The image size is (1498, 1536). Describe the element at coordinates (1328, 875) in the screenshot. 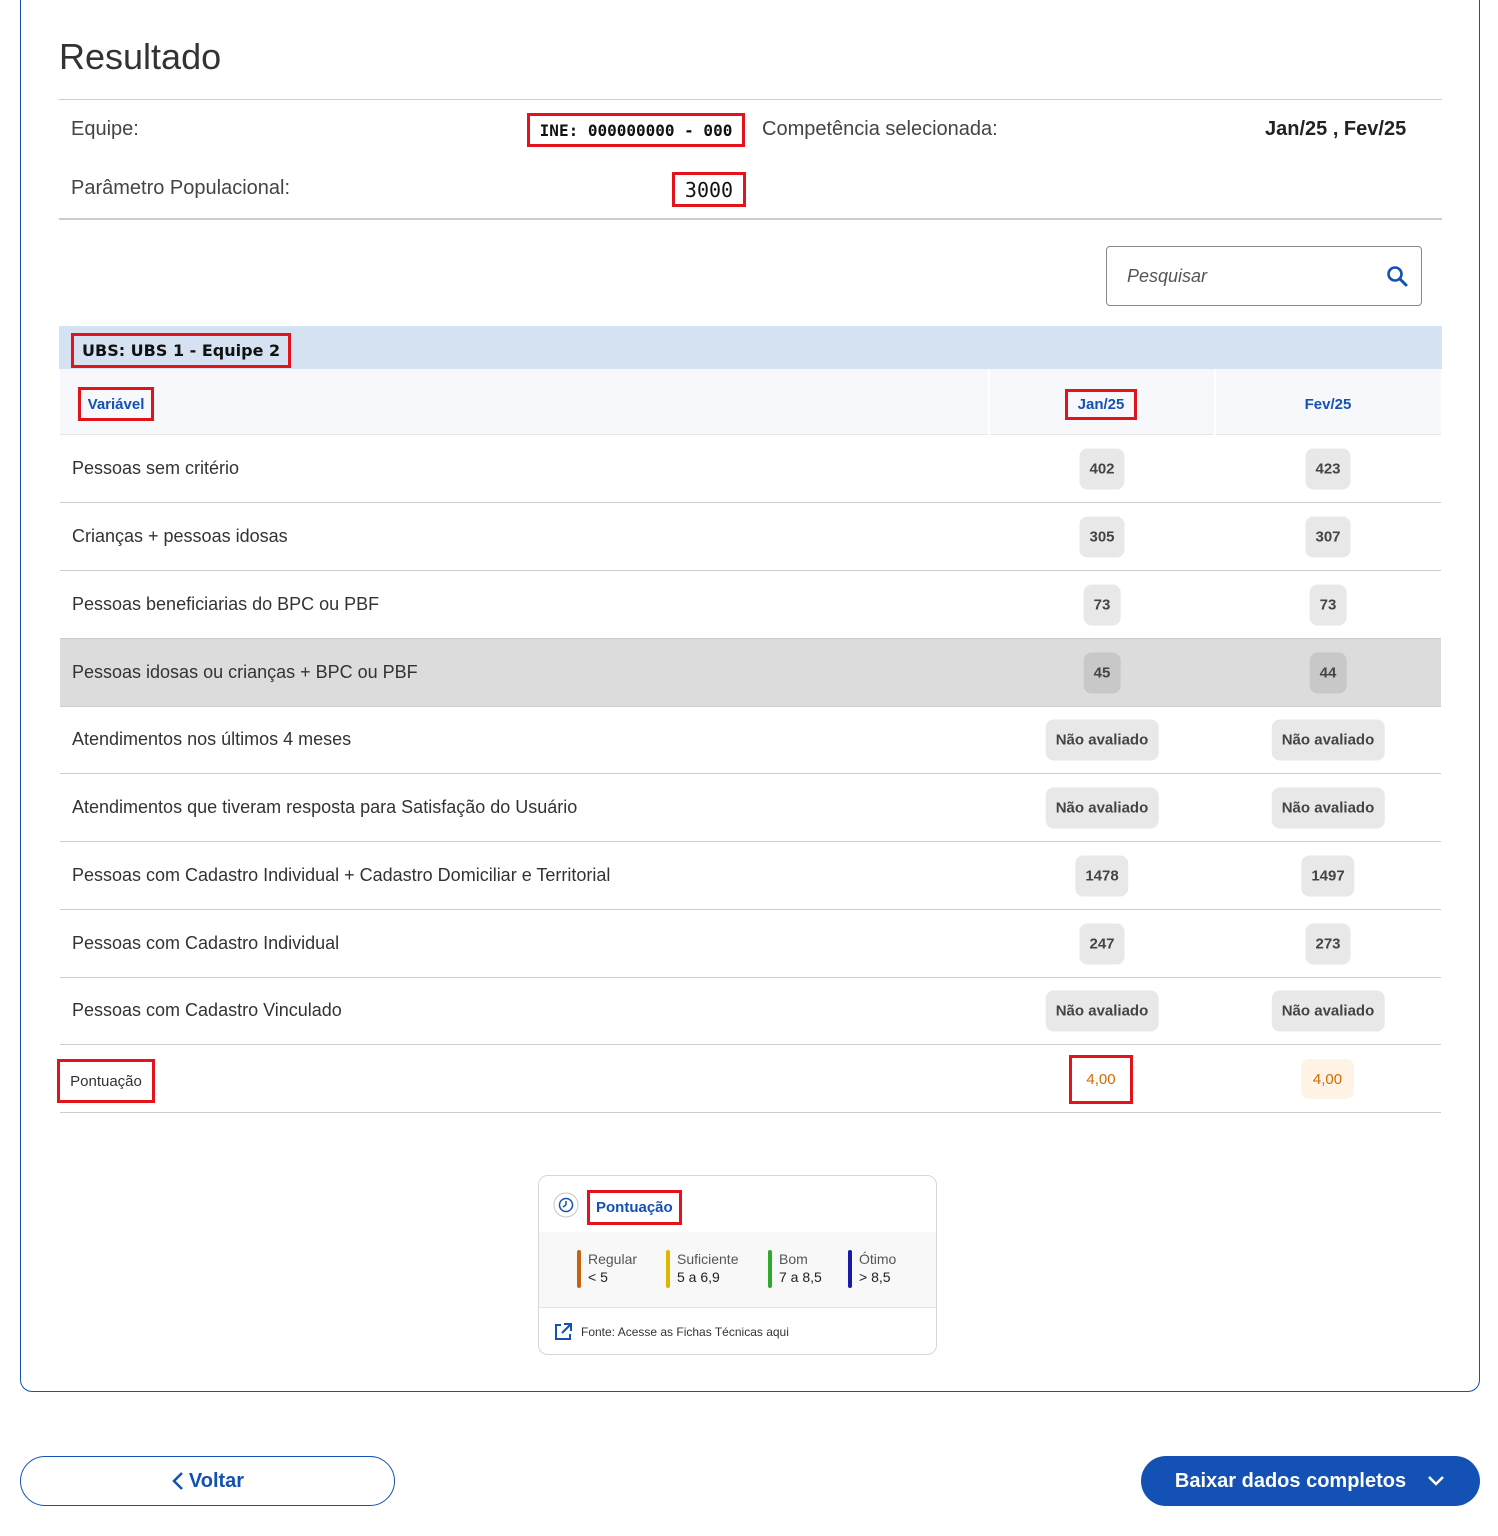

I see `value-pill: 1497` at that location.